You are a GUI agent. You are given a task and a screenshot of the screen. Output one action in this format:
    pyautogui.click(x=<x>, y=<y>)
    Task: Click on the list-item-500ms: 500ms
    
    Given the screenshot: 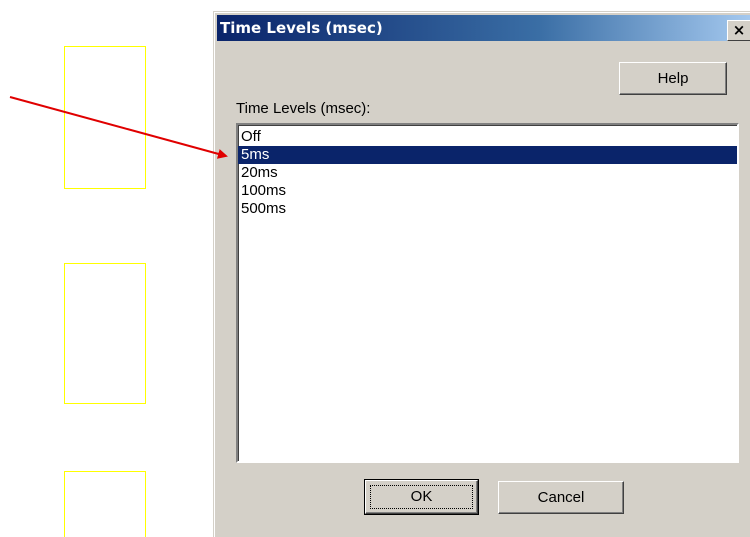 What is the action you would take?
    pyautogui.click(x=487, y=209)
    